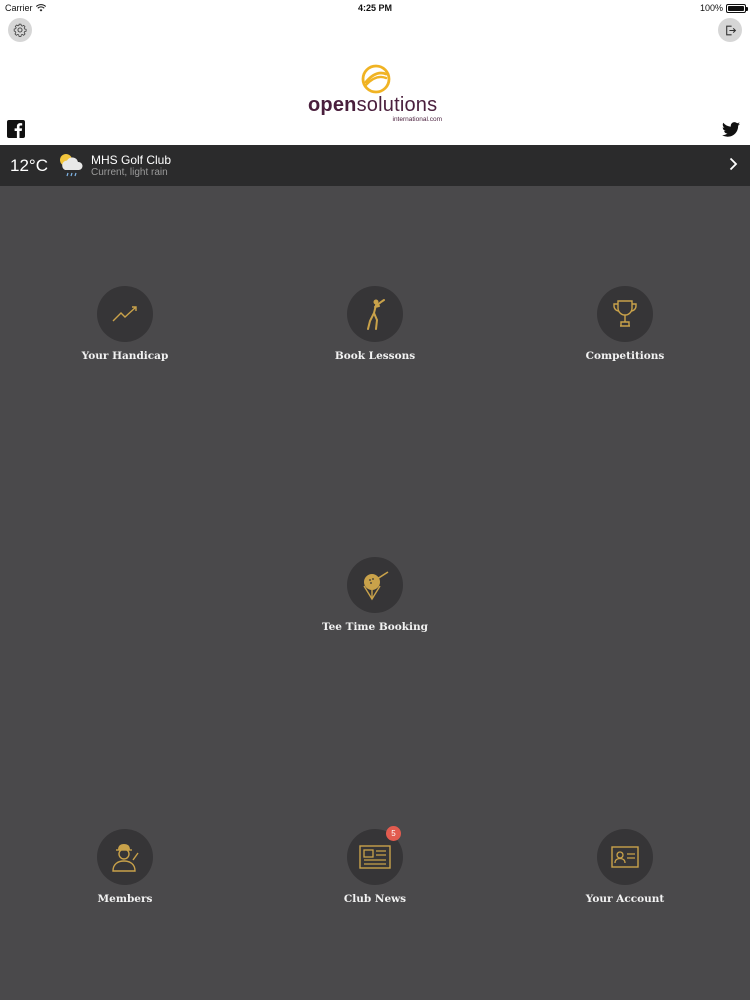  I want to click on brand-logo: opensolutions international.com, so click(375, 99).